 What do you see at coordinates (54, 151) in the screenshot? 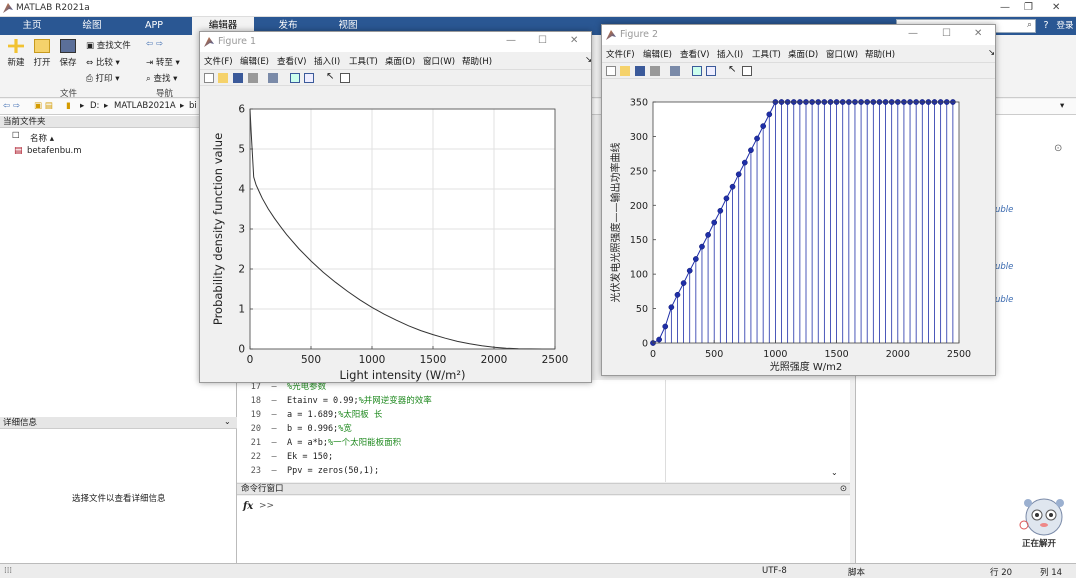
I see `file-item: betafenbu.m` at bounding box center [54, 151].